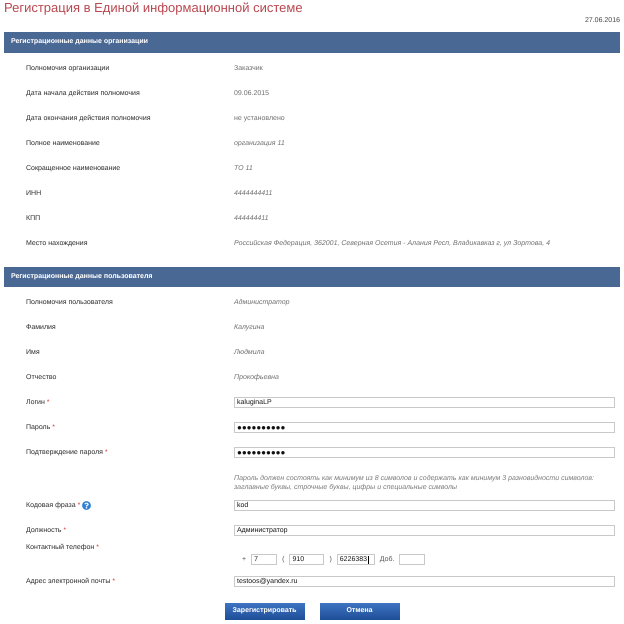 Image resolution: width=624 pixels, height=624 pixels. What do you see at coordinates (369, 560) in the screenshot?
I see `text-cursor-icon` at bounding box center [369, 560].